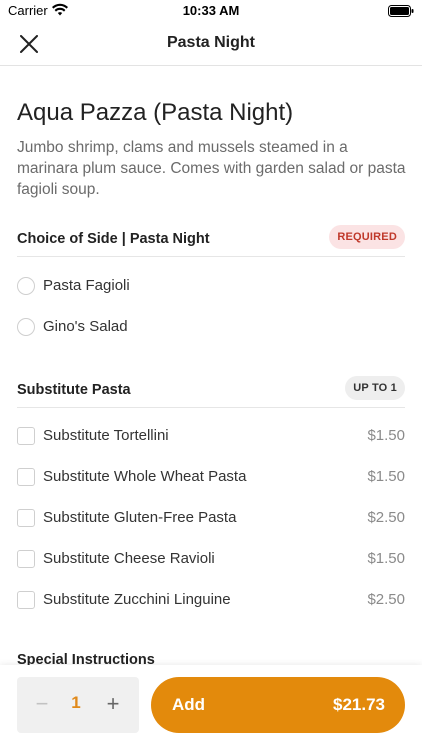 Image resolution: width=422 pixels, height=750 pixels. I want to click on option-substitute-zucchini-linguine: Substitute Zucchini Linguine $2.50, so click(211, 601).